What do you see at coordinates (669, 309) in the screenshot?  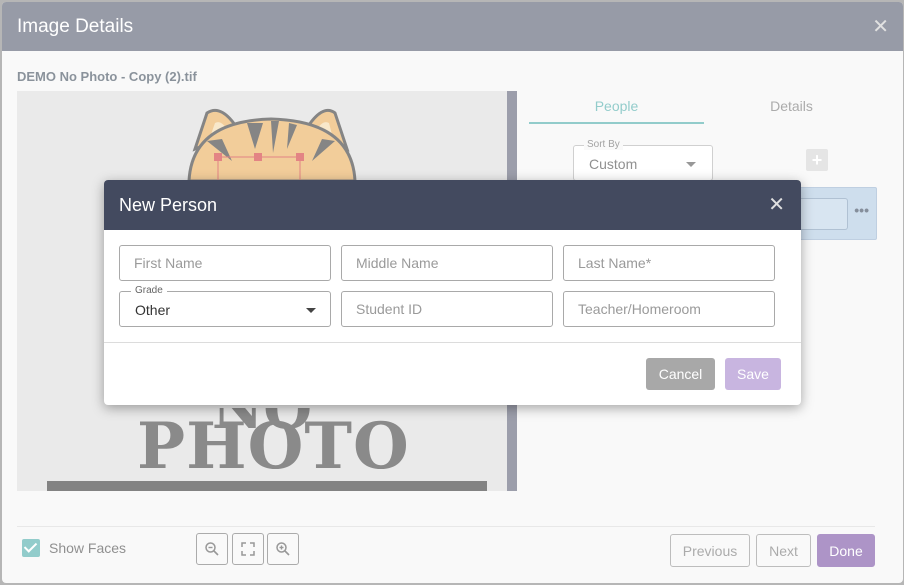 I see `teacher-homeroom-field` at bounding box center [669, 309].